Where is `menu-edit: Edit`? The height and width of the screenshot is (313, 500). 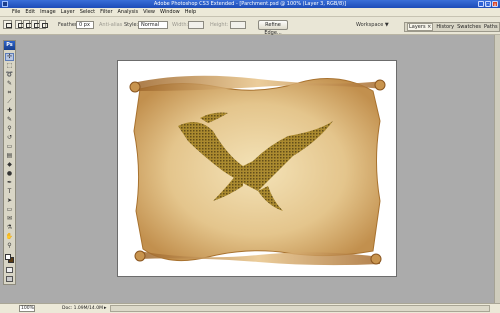
menu-edit: Edit is located at coordinates (30, 12).